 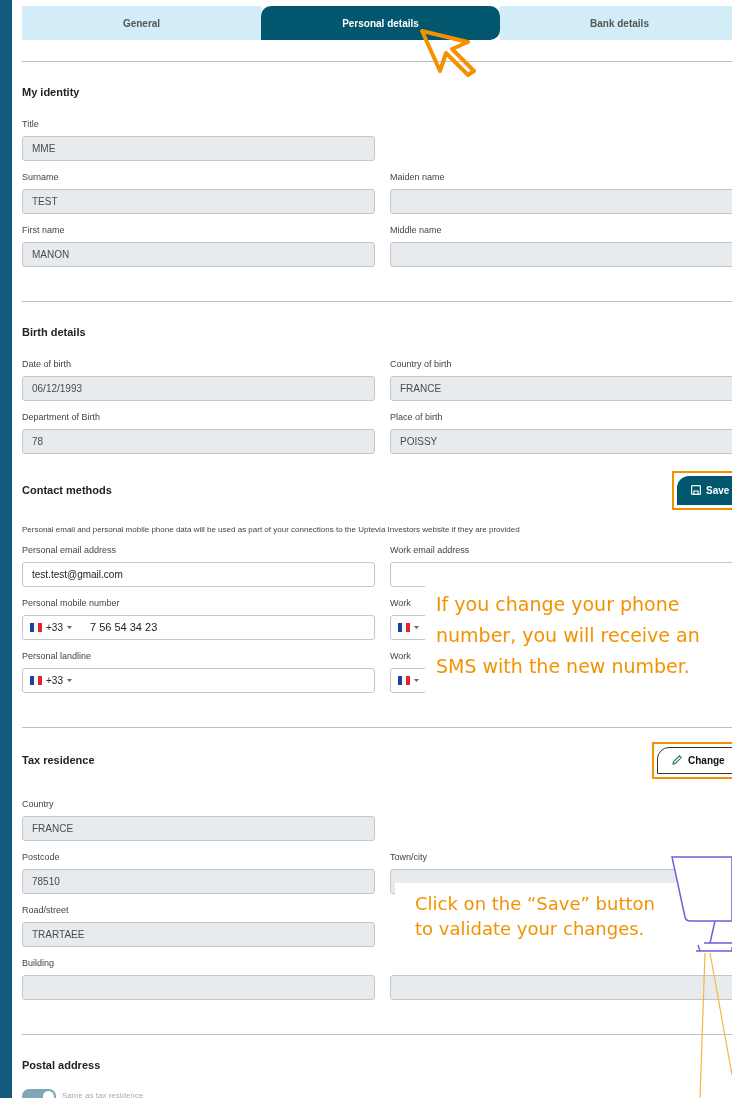 I want to click on info-text: Personal email and personal mobile phone data will be used as part of your connections to the Uptevia Investors website if they are provided, so click(x=271, y=530).